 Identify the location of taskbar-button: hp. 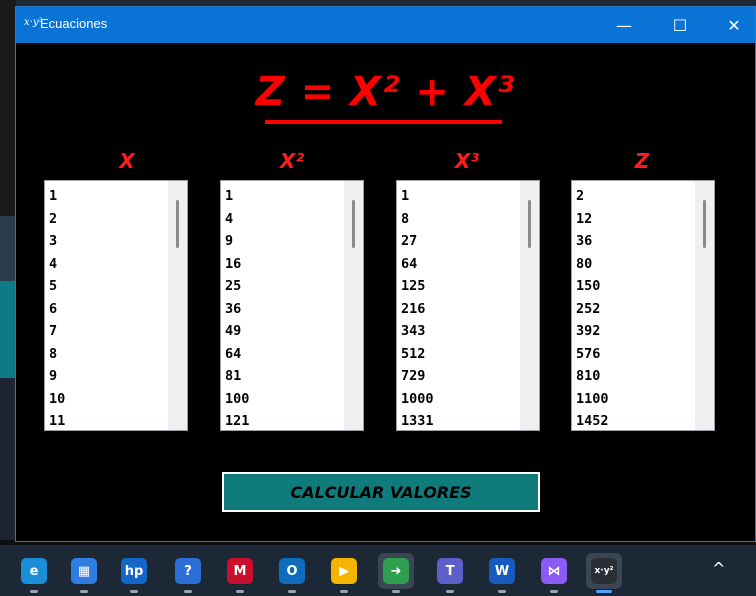
(134, 573).